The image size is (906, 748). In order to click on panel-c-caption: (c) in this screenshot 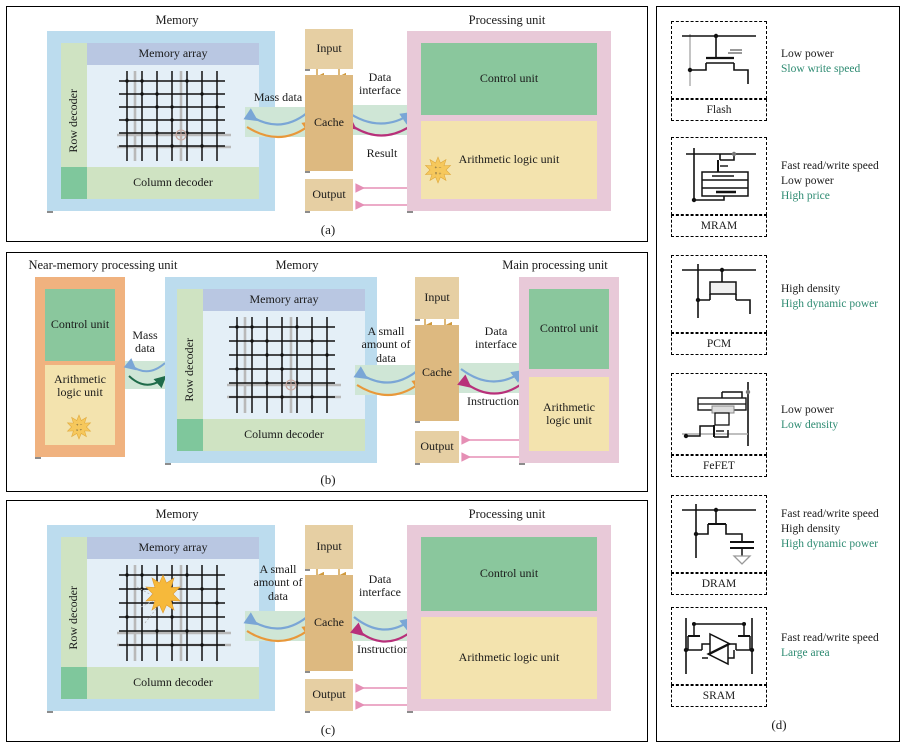, I will do `click(328, 729)`.